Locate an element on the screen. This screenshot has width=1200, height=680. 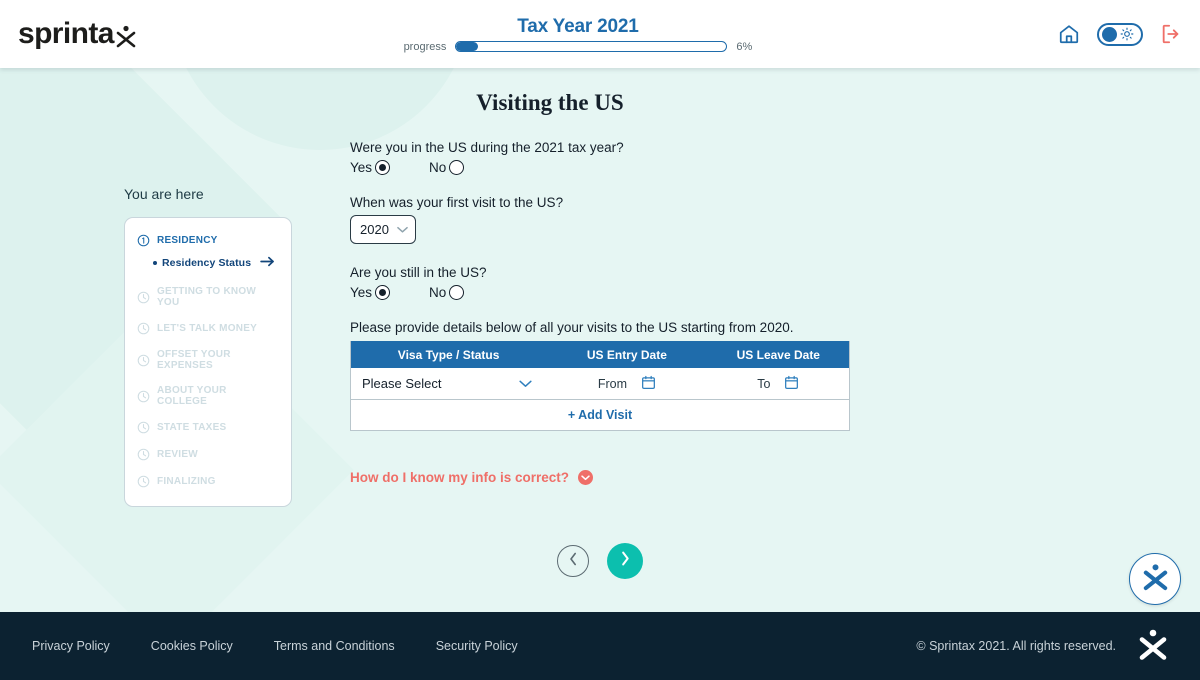
sidebar-item-review: REVIEW is located at coordinates (208, 454).